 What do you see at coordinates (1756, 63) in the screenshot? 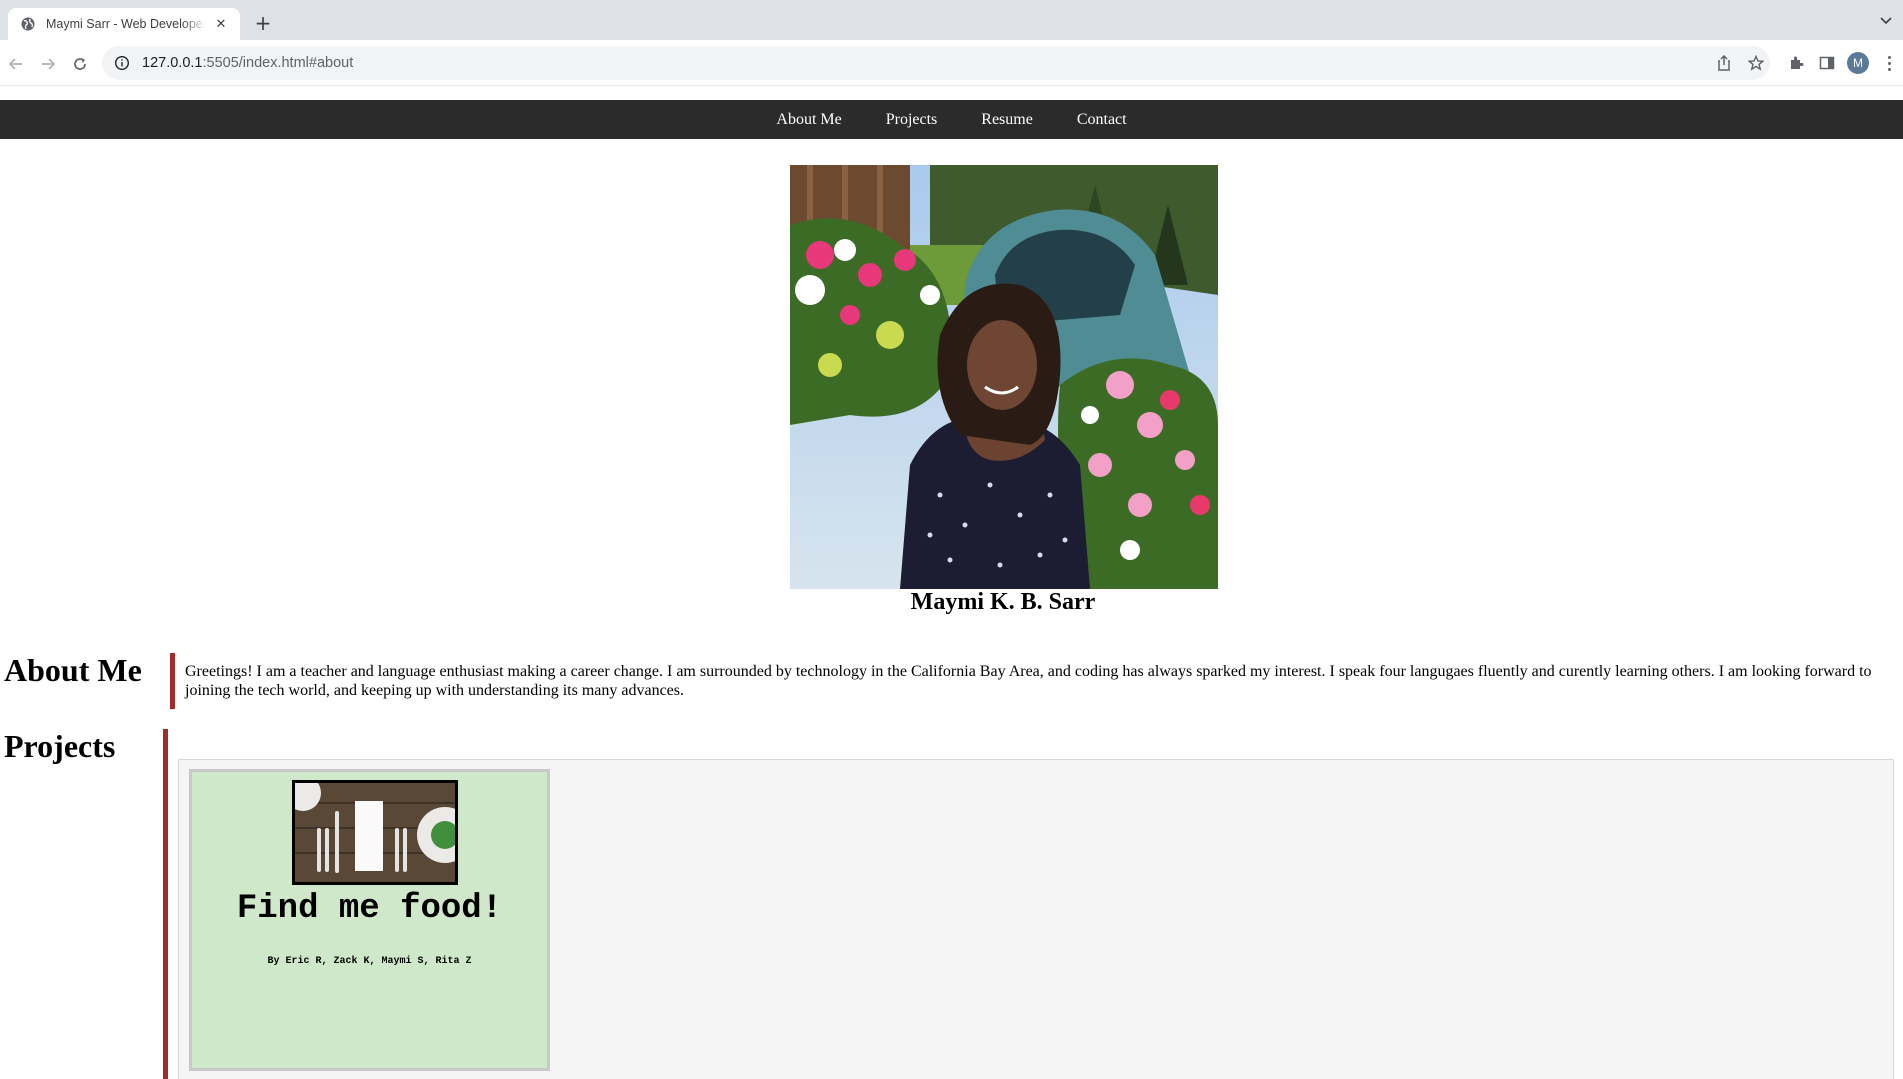
I see `star-icon` at bounding box center [1756, 63].